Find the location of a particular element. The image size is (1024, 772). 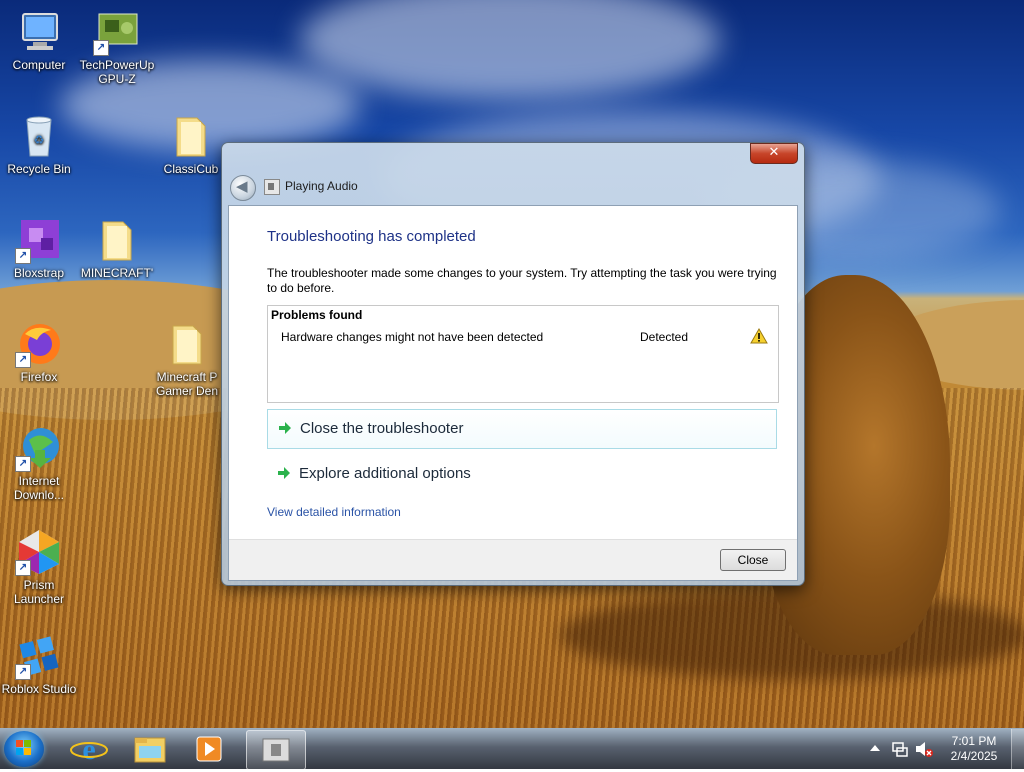

desktop-icon-minecraft-gamer-den: Minecraft P Gamer Den is located at coordinates (187, 359).